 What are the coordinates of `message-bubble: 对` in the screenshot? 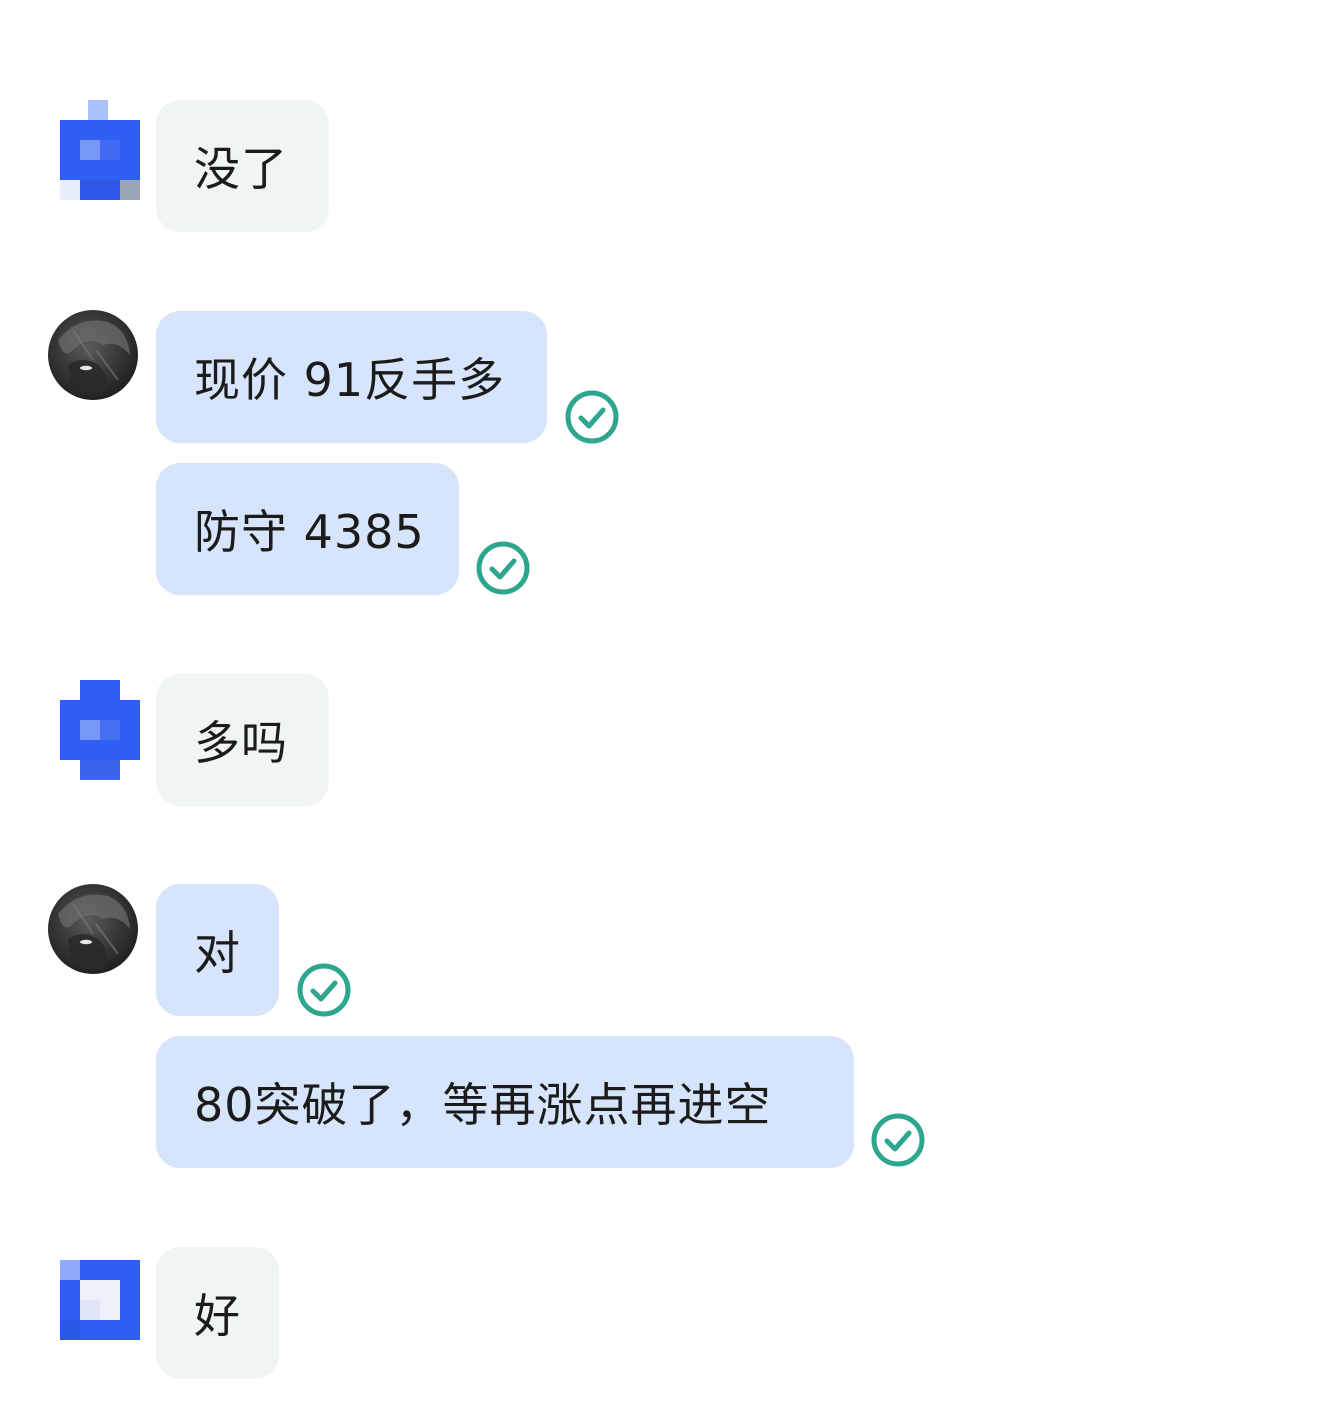 It's located at (217, 950).